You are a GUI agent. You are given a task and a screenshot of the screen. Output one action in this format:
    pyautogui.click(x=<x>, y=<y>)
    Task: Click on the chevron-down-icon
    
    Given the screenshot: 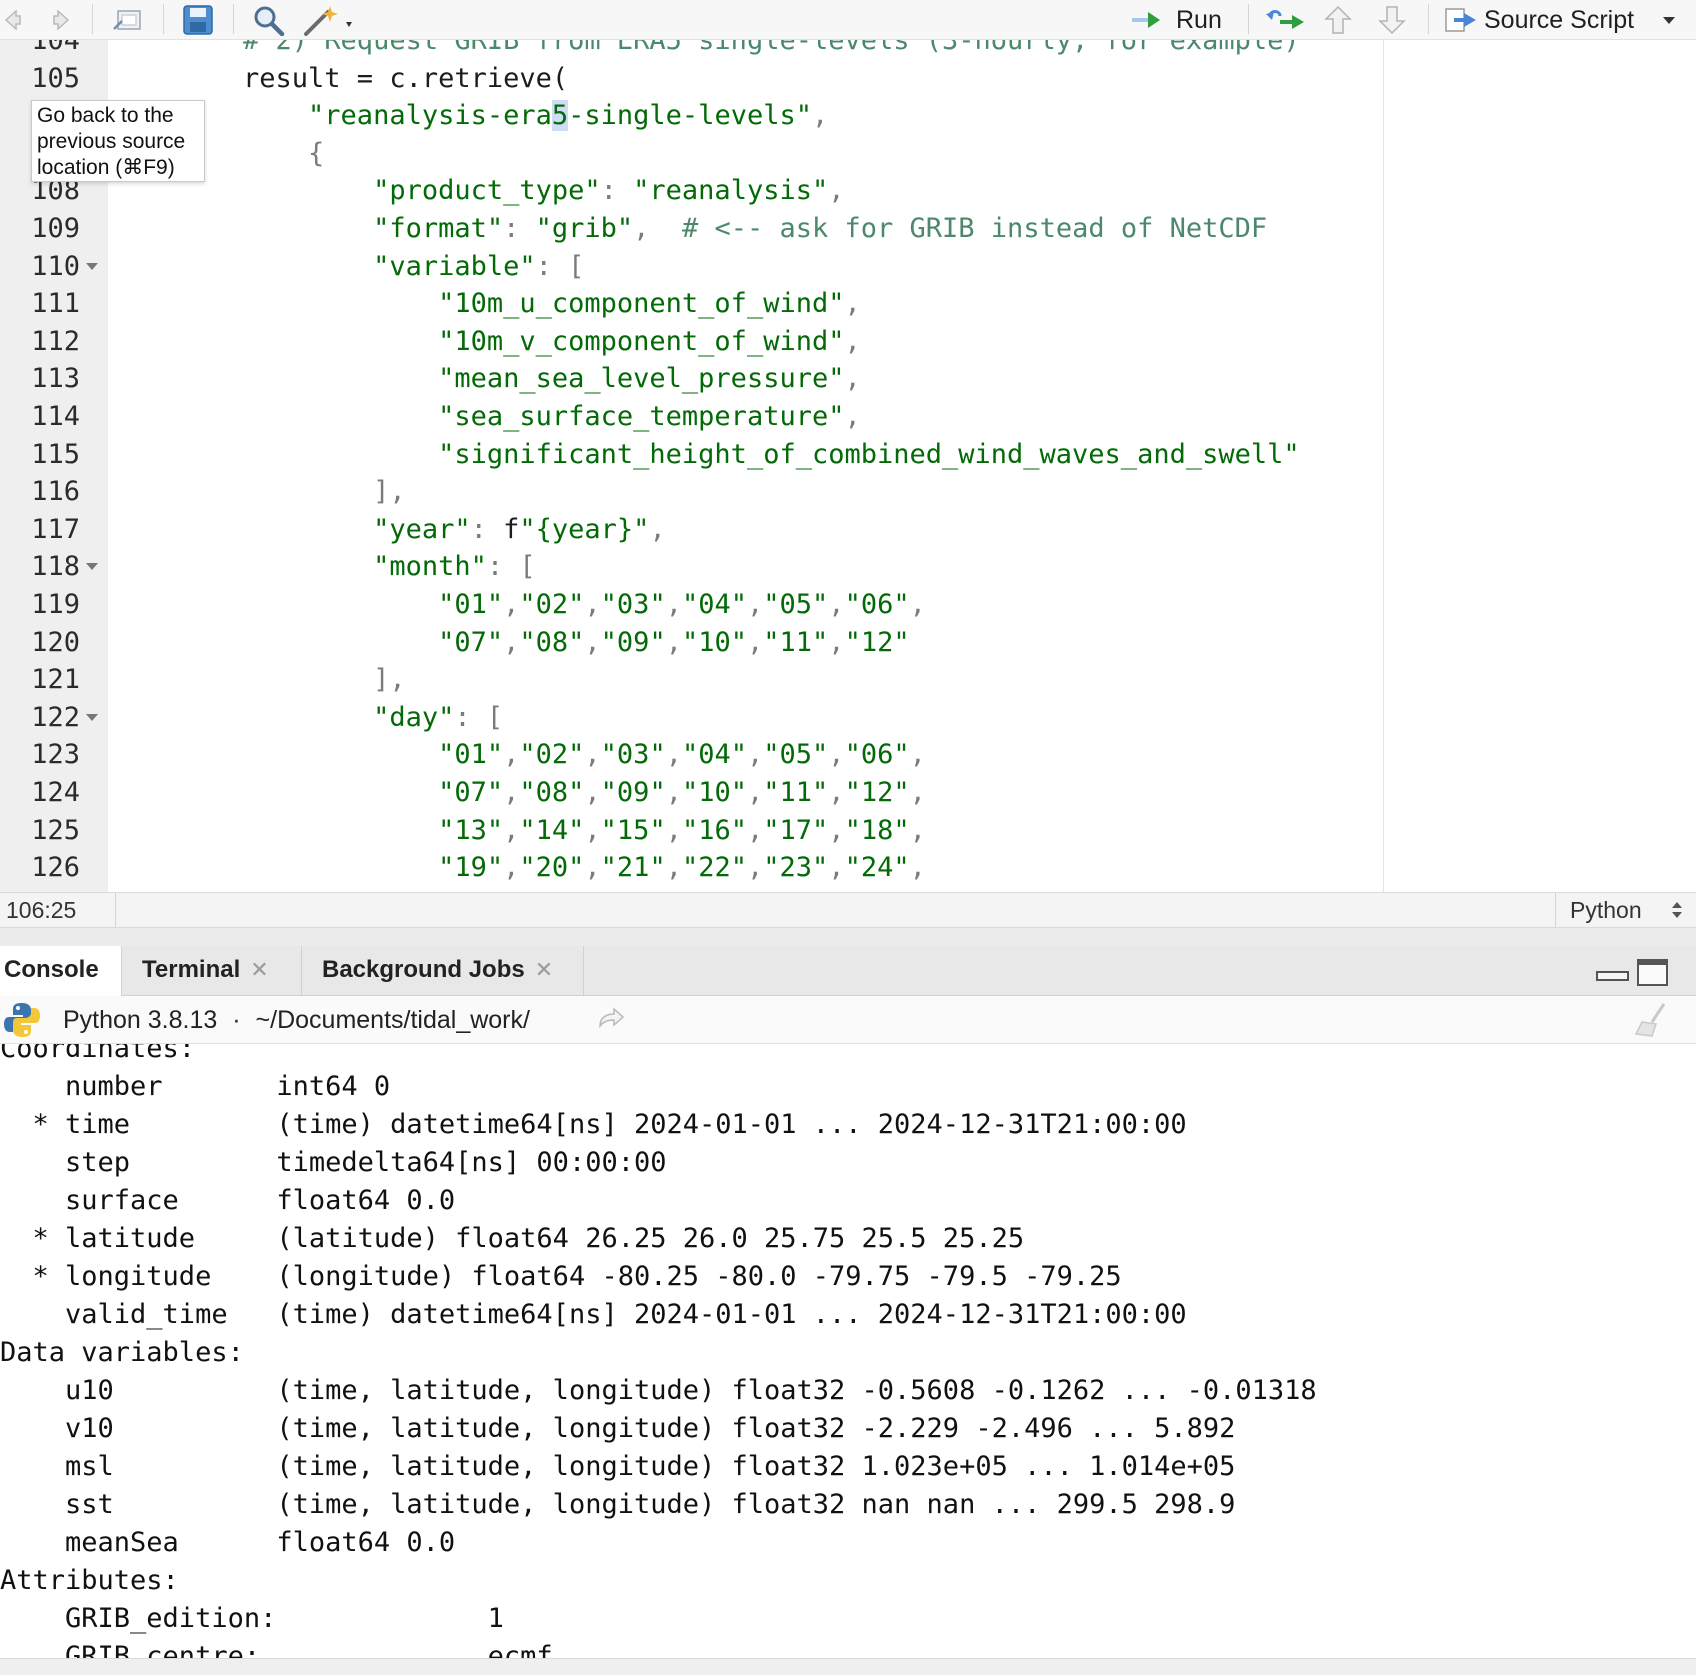 What is the action you would take?
    pyautogui.click(x=1669, y=20)
    